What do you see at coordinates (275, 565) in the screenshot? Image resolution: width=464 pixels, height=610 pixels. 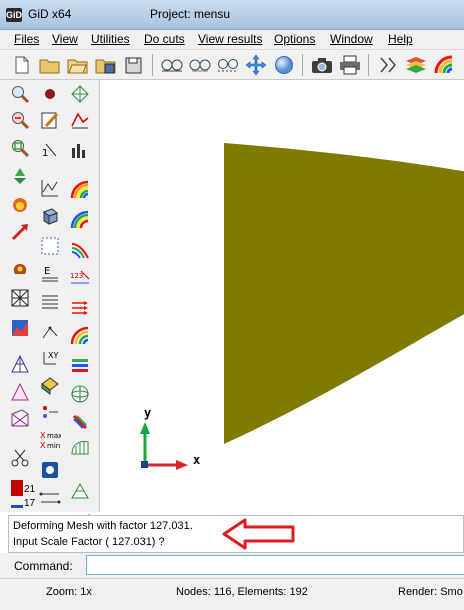 I see `command-input` at bounding box center [275, 565].